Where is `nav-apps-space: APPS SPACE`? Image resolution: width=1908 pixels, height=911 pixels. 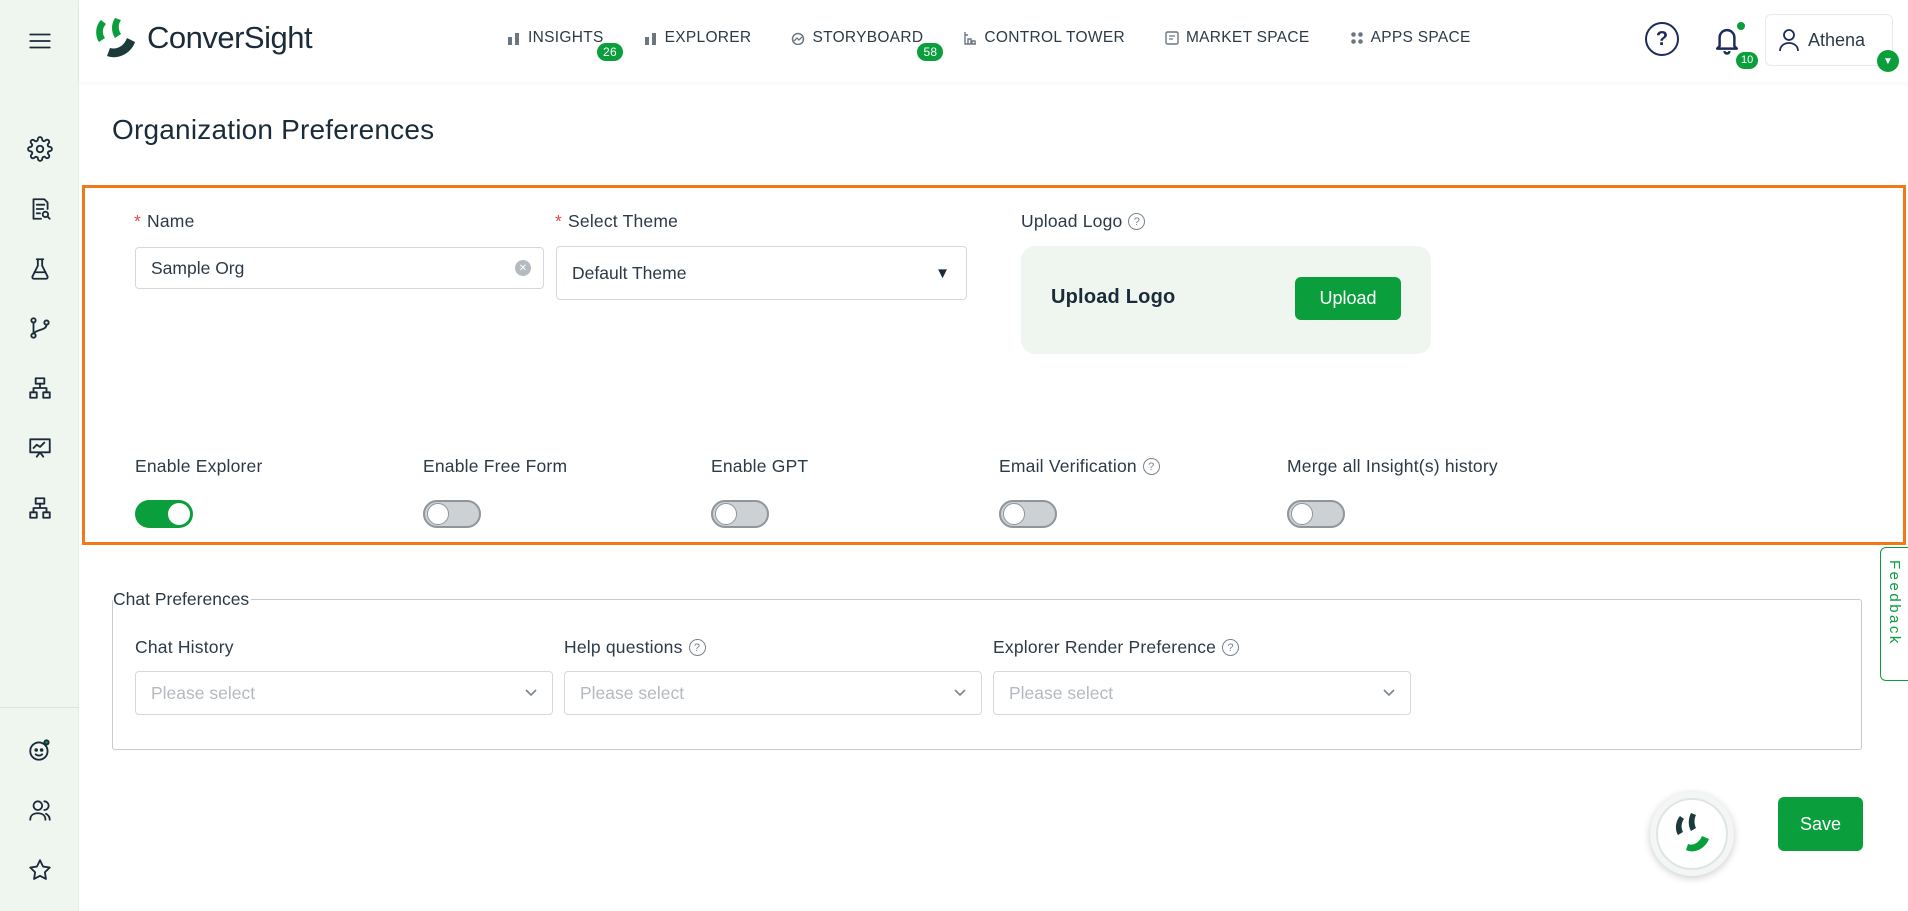 nav-apps-space: APPS SPACE is located at coordinates (1410, 38).